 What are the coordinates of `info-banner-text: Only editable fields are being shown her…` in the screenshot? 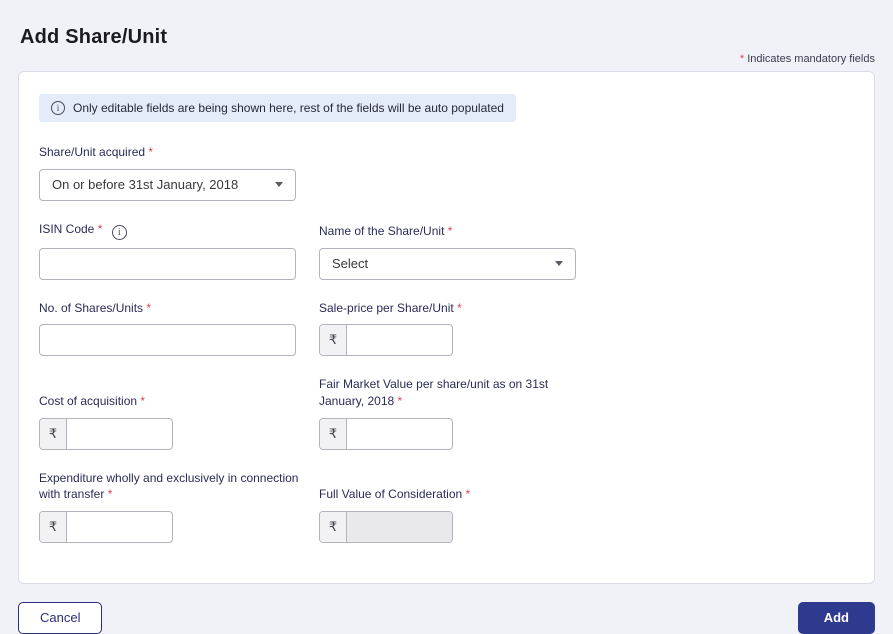 It's located at (288, 108).